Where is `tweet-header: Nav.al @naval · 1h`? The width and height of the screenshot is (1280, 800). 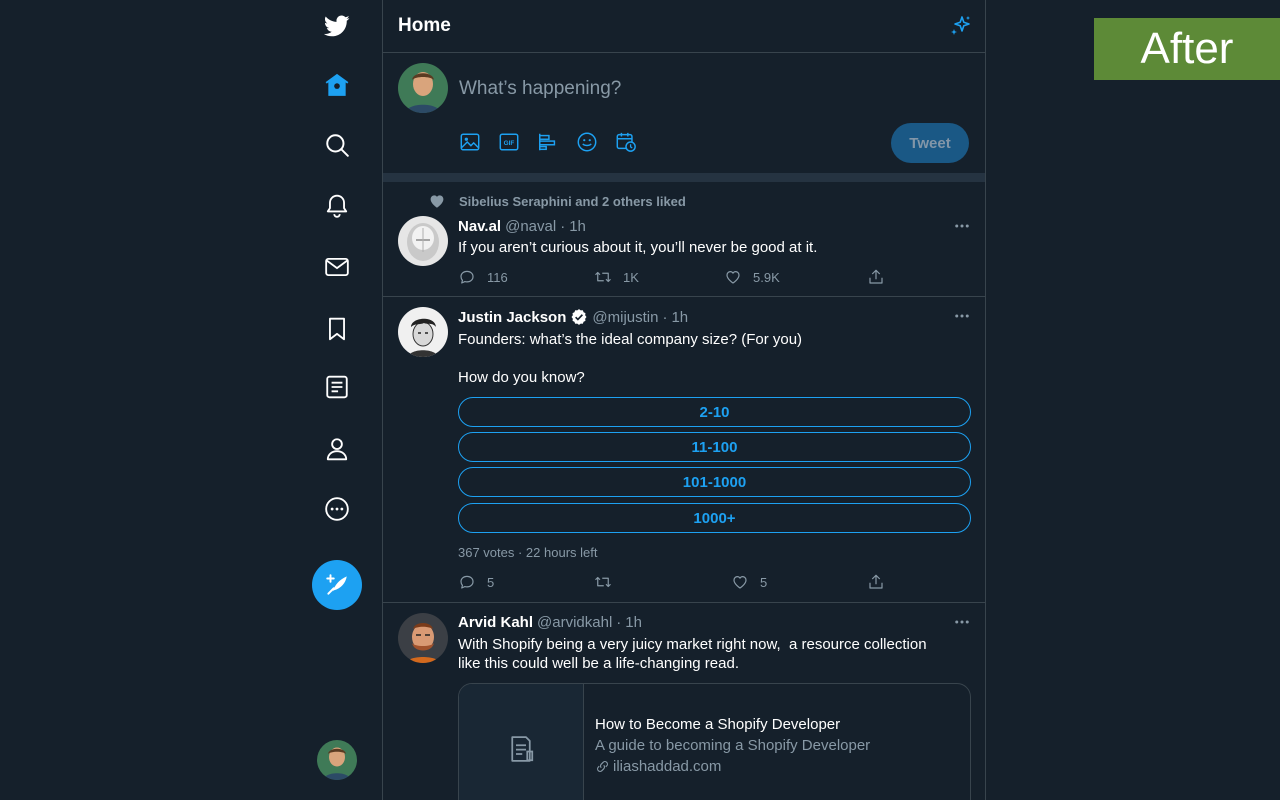
tweet-header: Nav.al @naval · 1h is located at coordinates (522, 226).